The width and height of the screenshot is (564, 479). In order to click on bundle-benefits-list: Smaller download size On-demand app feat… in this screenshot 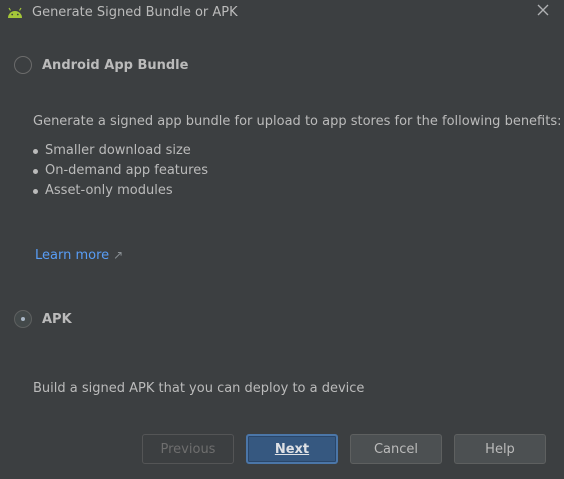, I will do `click(120, 173)`.